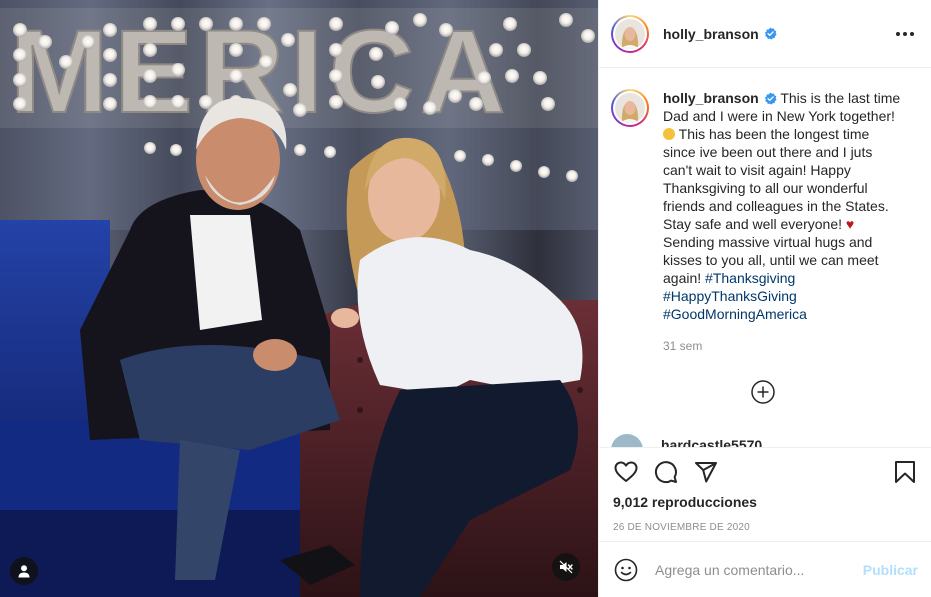 The width and height of the screenshot is (931, 597). What do you see at coordinates (750, 278) in the screenshot?
I see `hashtag-link: #Thanksgiving` at bounding box center [750, 278].